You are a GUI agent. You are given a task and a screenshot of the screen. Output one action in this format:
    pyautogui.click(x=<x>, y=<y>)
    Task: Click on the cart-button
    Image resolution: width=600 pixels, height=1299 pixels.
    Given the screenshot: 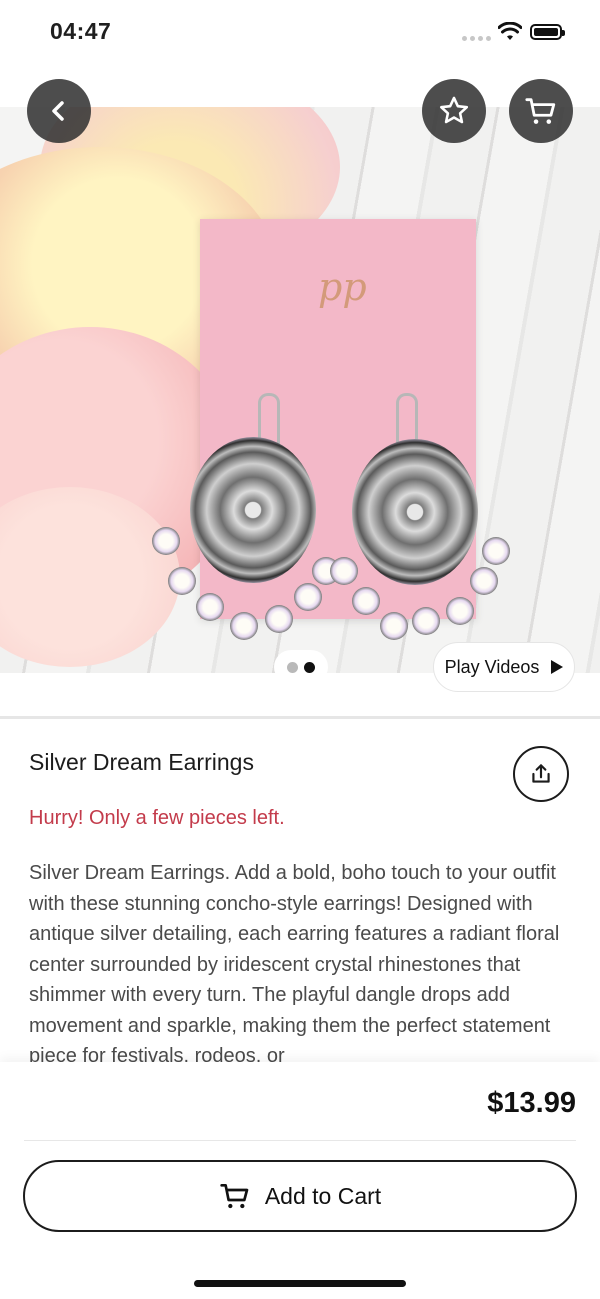 What is the action you would take?
    pyautogui.click(x=541, y=111)
    